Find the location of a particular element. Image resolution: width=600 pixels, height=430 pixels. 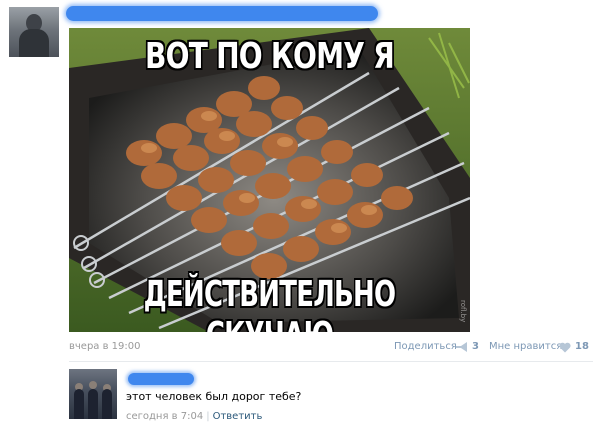

divider is located at coordinates (331, 361).